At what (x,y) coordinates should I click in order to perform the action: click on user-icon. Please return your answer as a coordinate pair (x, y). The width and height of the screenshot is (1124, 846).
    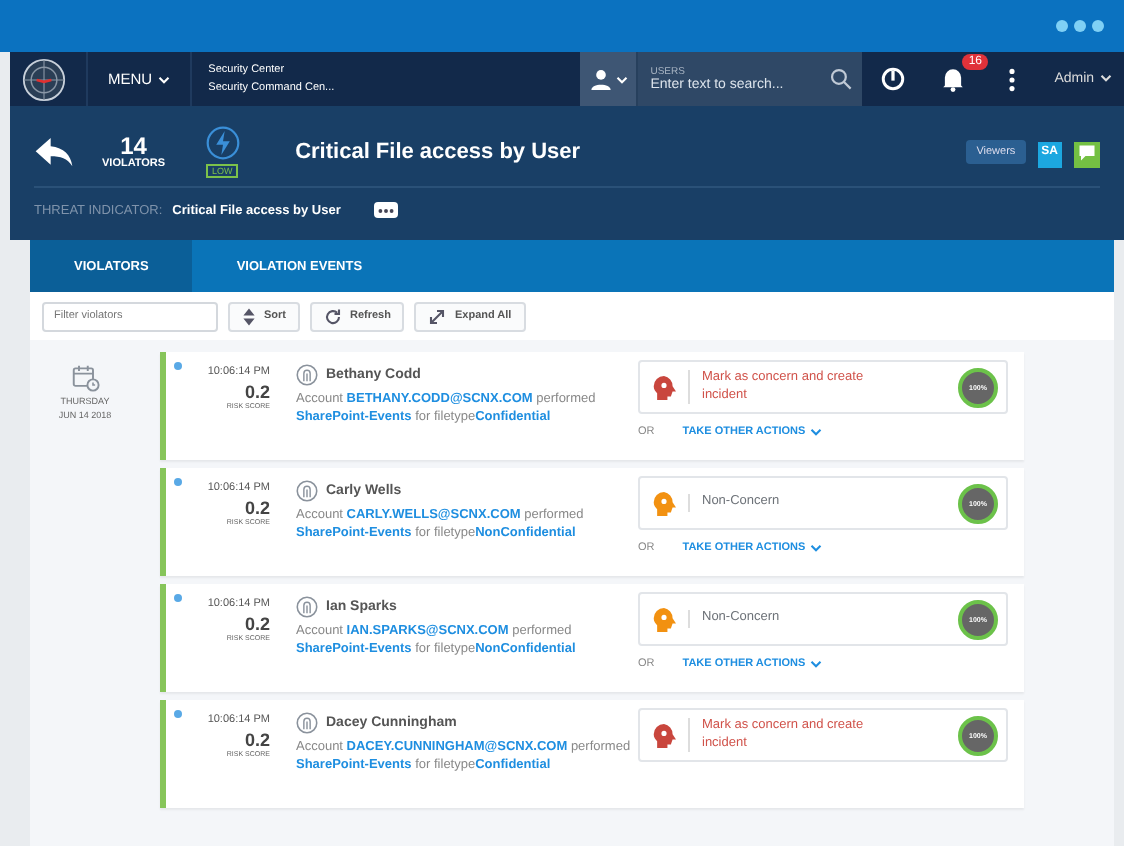
    Looking at the image, I should click on (600, 79).